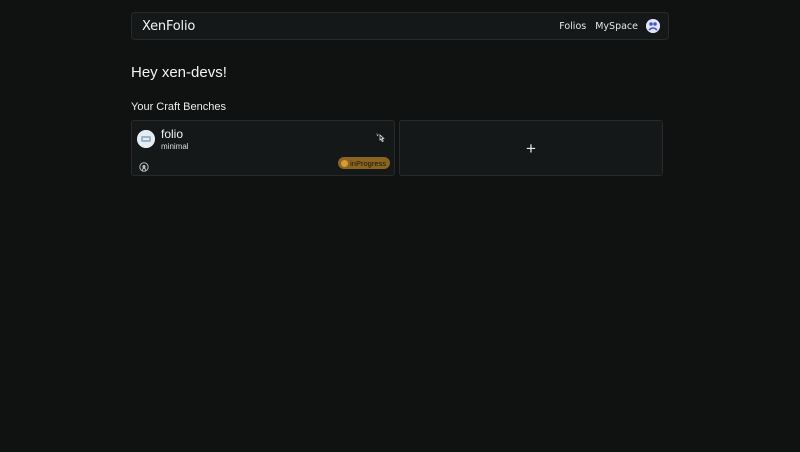 Image resolution: width=800 pixels, height=452 pixels. What do you see at coordinates (381, 136) in the screenshot?
I see `edit-icon` at bounding box center [381, 136].